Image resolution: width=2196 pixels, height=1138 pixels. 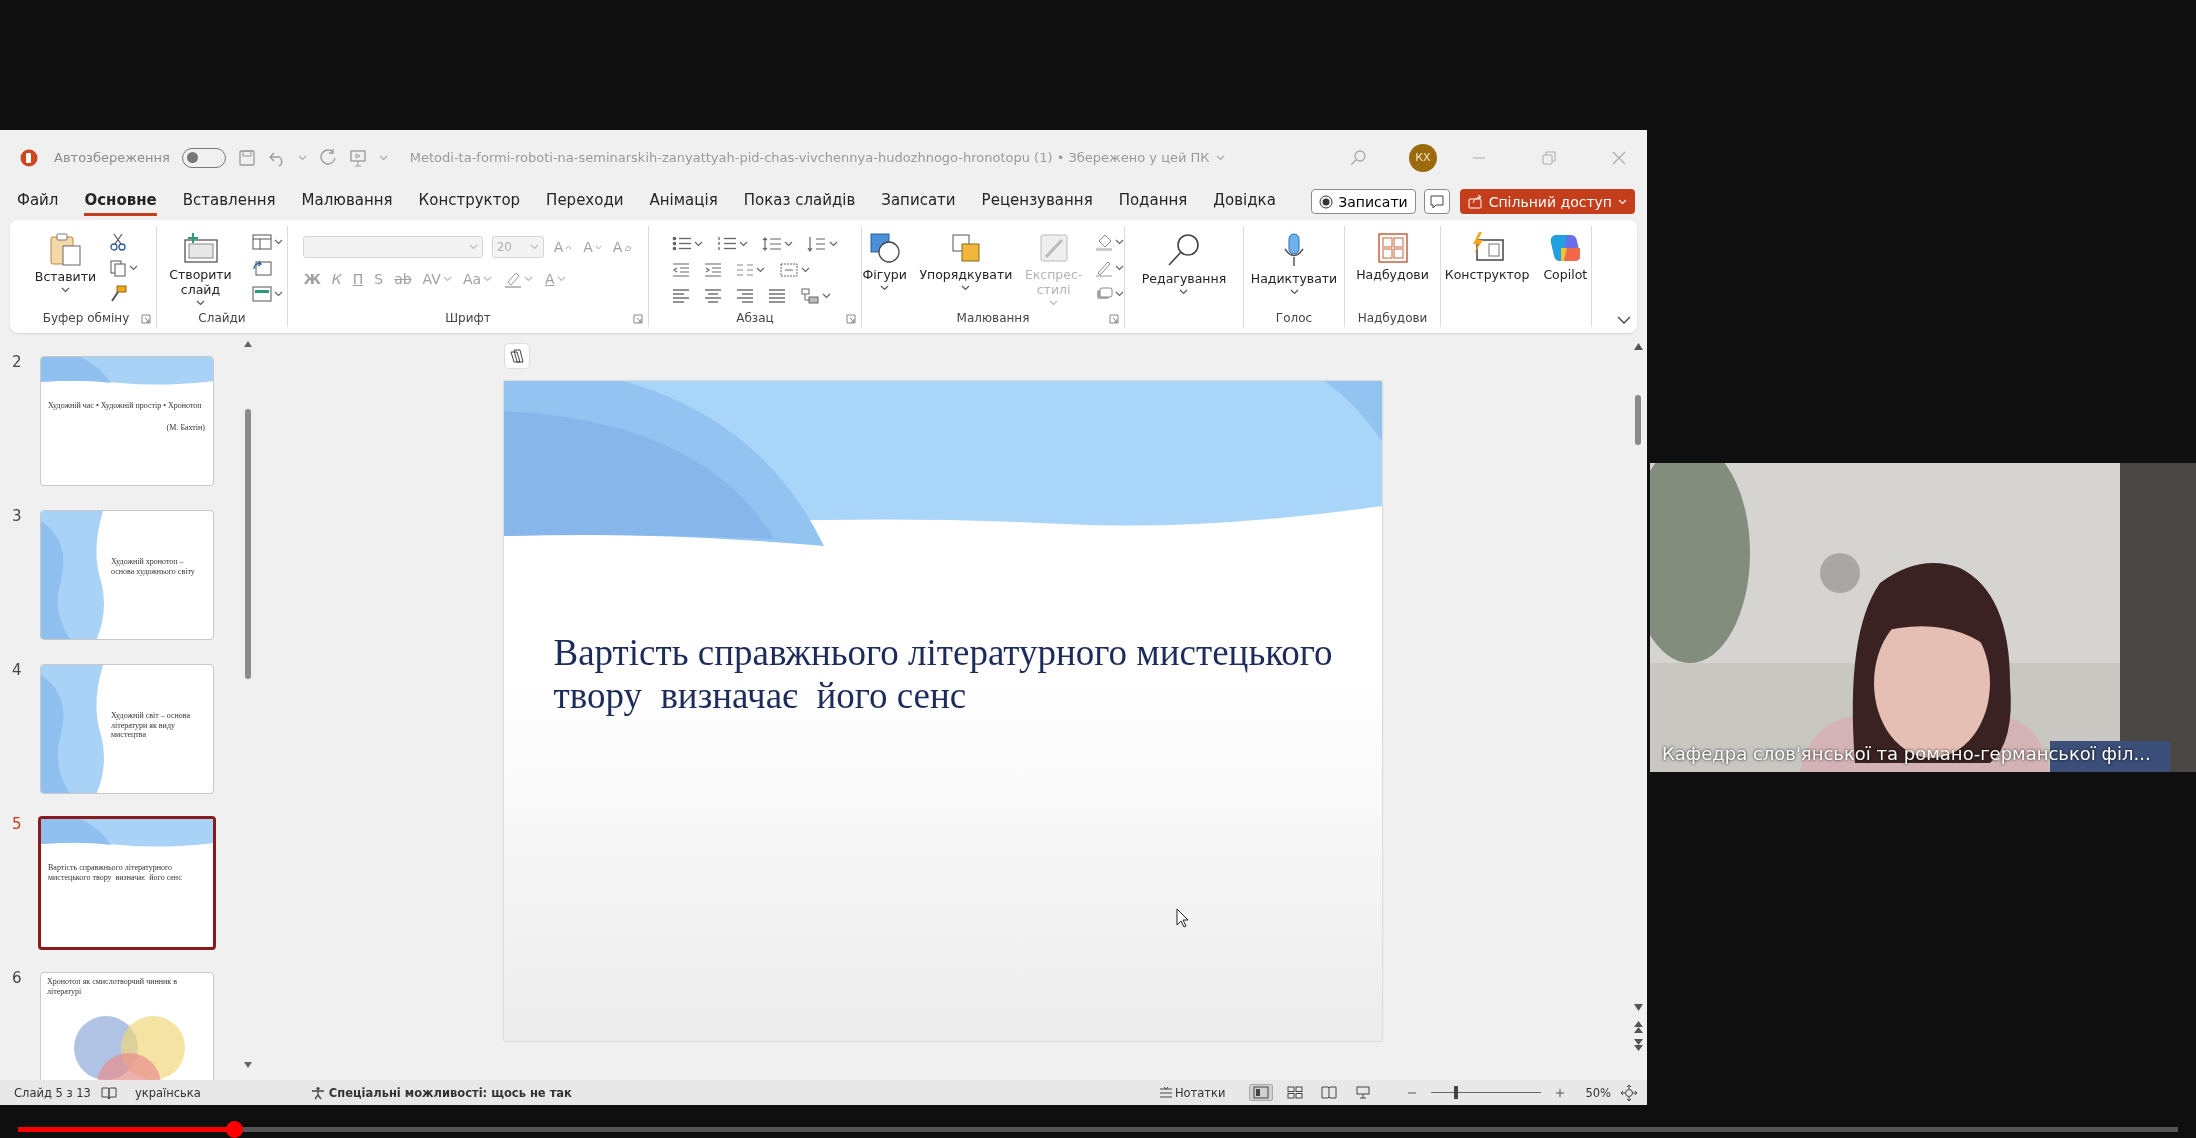 What do you see at coordinates (1261, 1092) in the screenshot?
I see `view-button` at bounding box center [1261, 1092].